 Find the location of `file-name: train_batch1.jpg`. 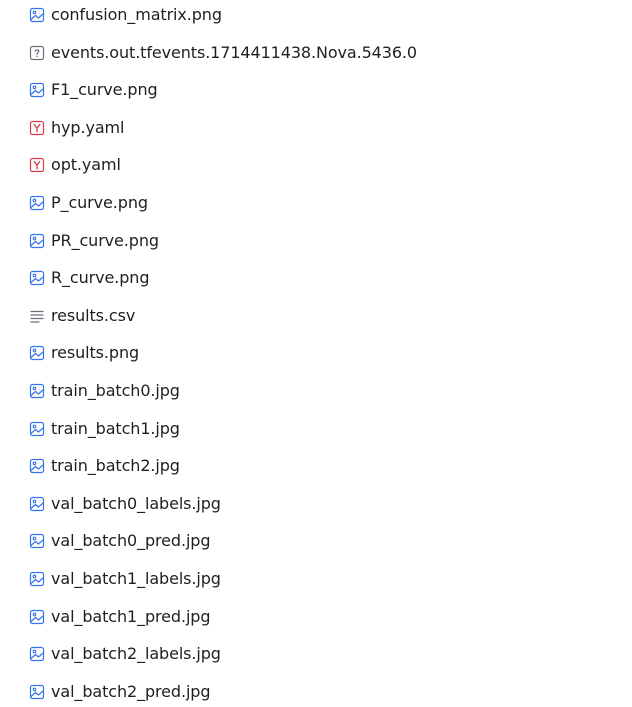

file-name: train_batch1.jpg is located at coordinates (115, 428).